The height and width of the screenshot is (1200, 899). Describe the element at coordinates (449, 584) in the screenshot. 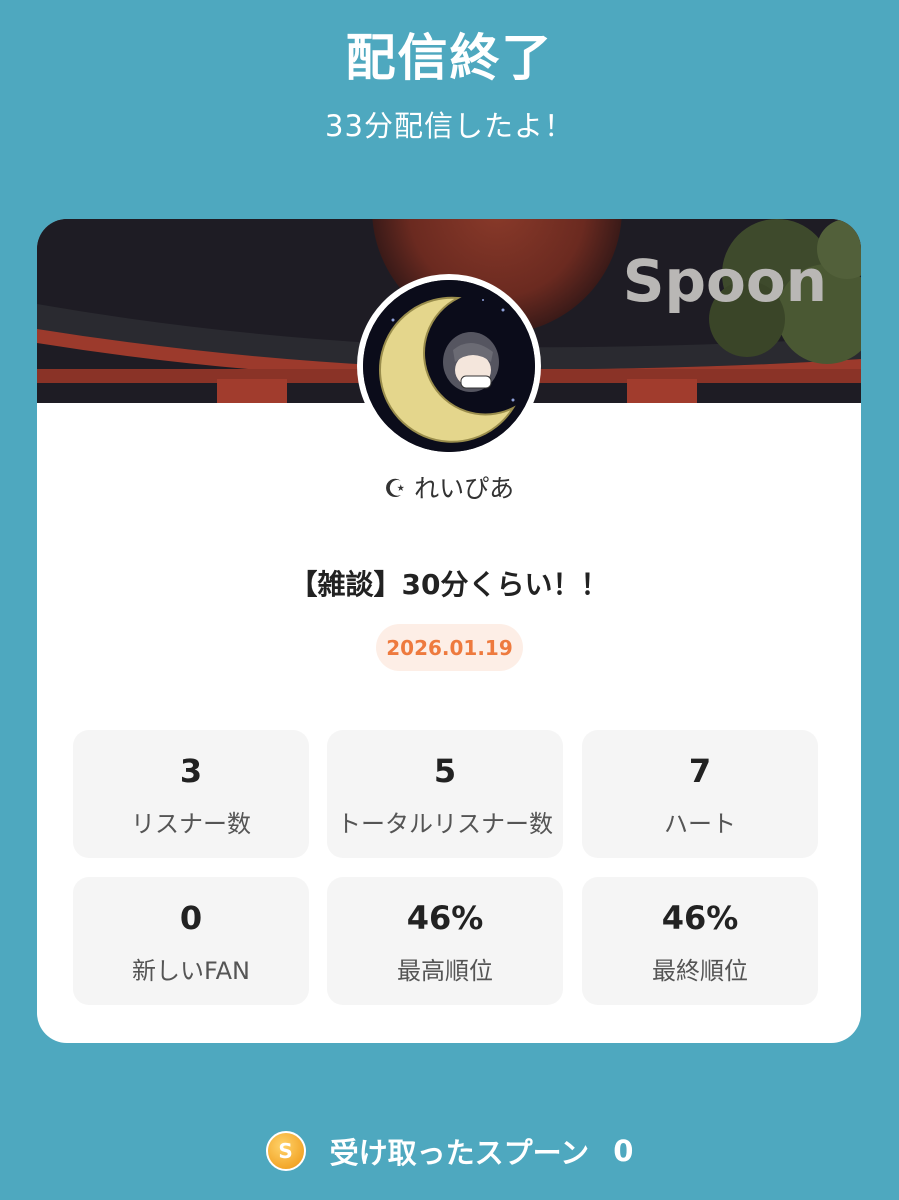

I see `broadcast-title: 【雑談】30分くらい！！` at that location.